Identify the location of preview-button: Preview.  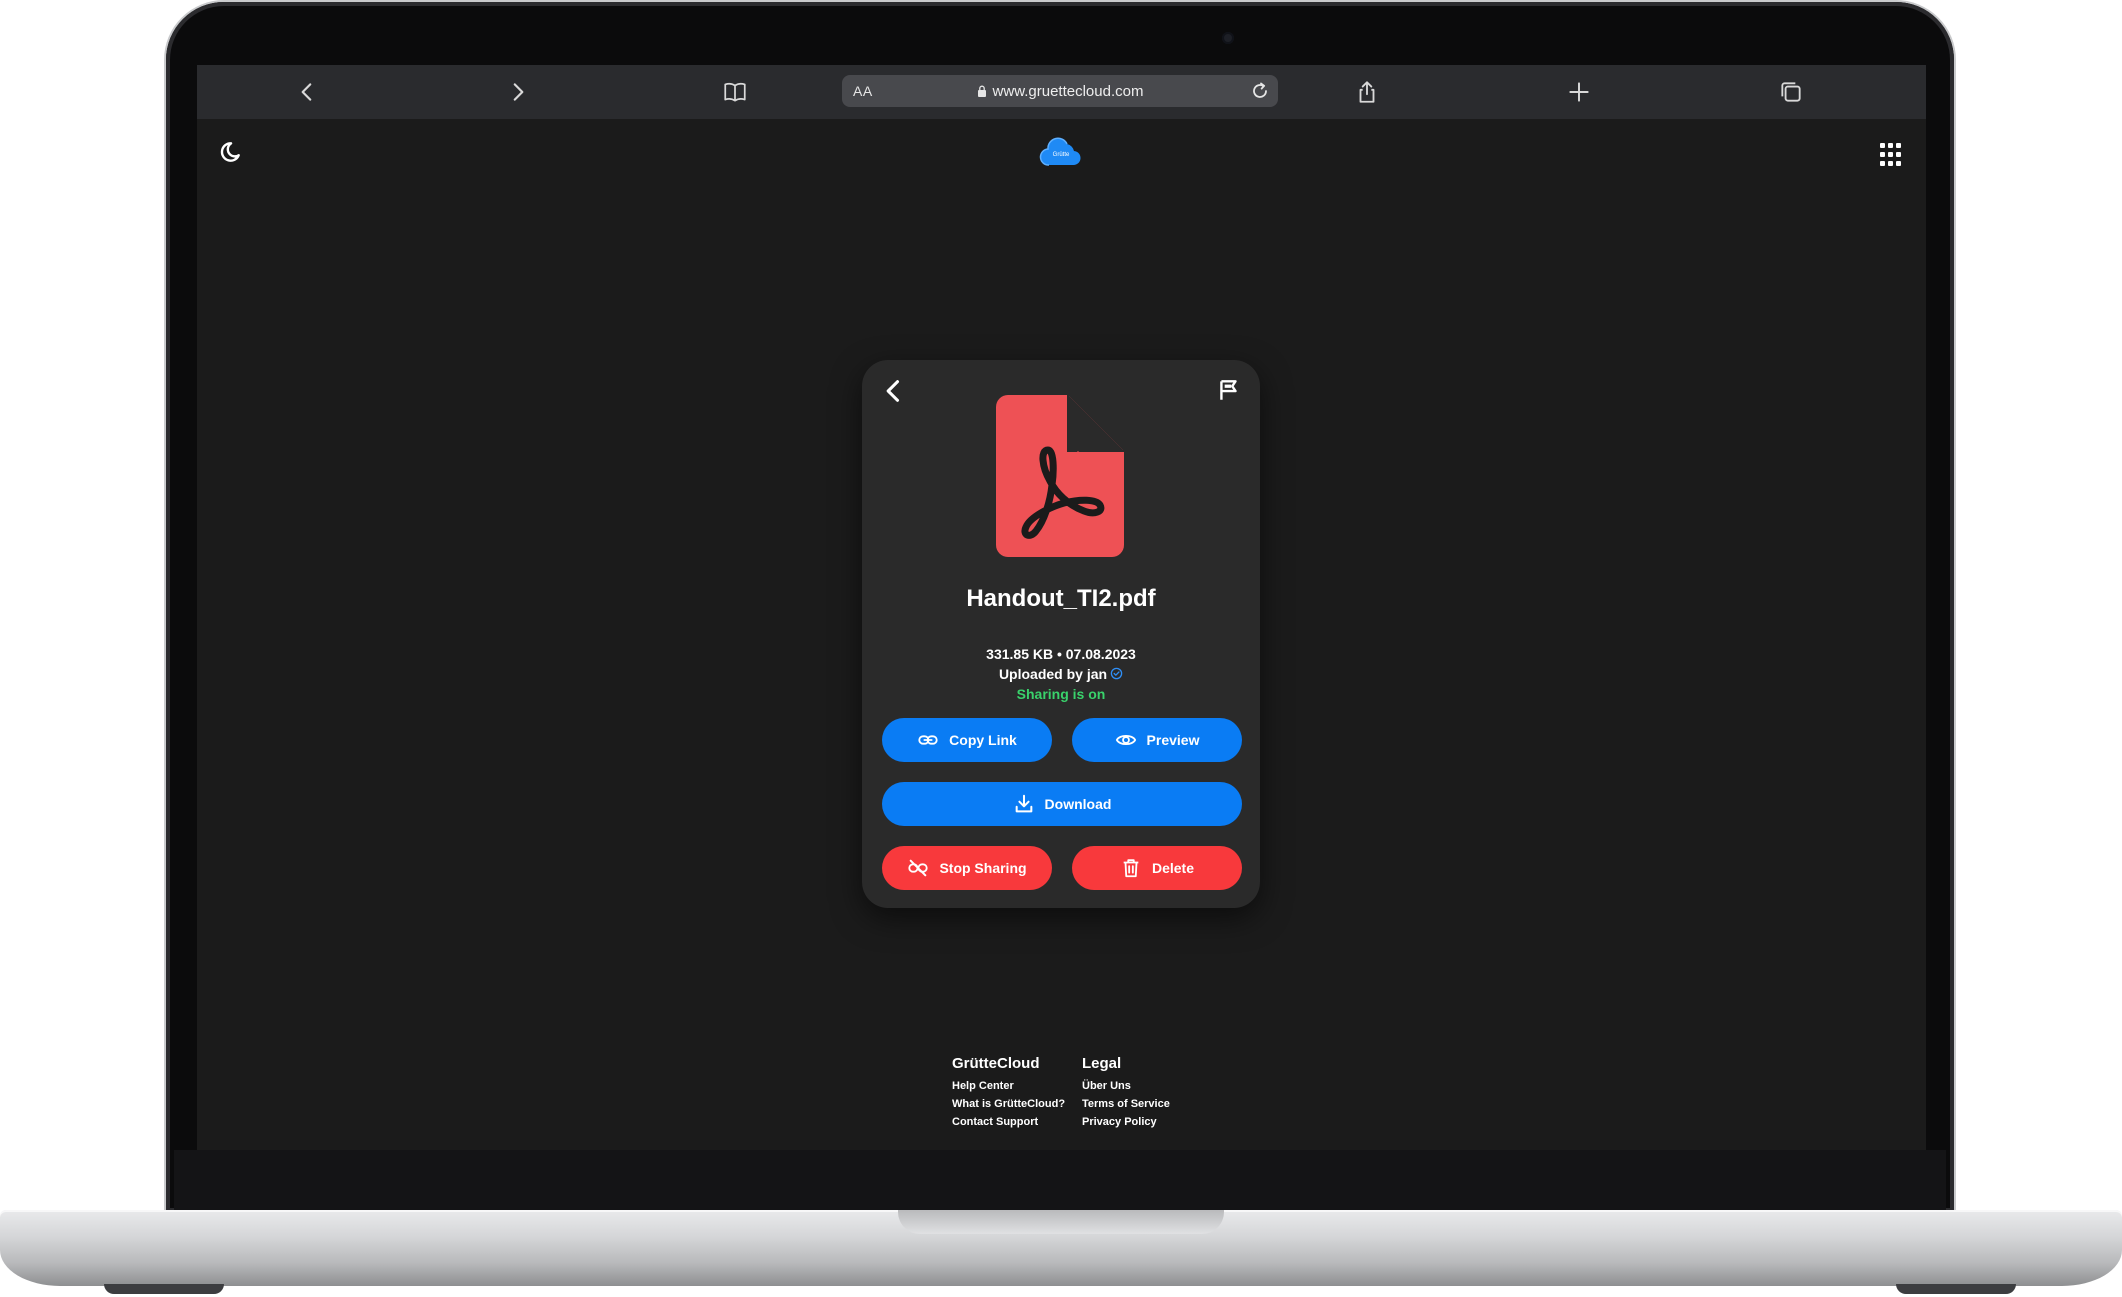
(1157, 740).